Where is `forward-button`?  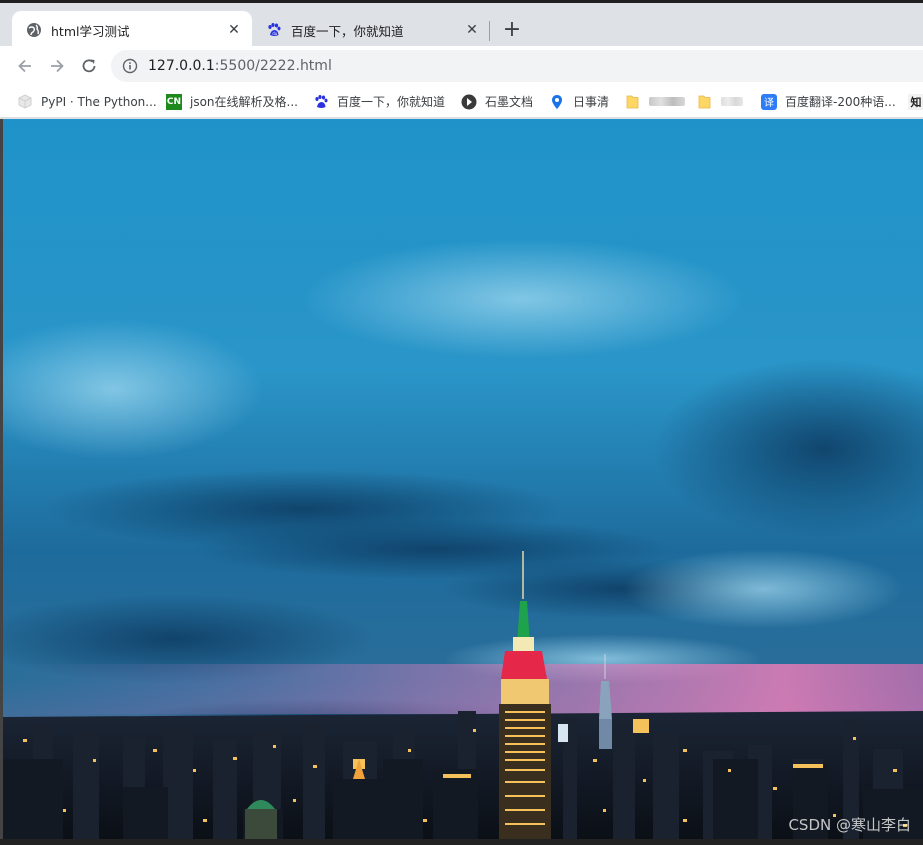
forward-button is located at coordinates (57, 66).